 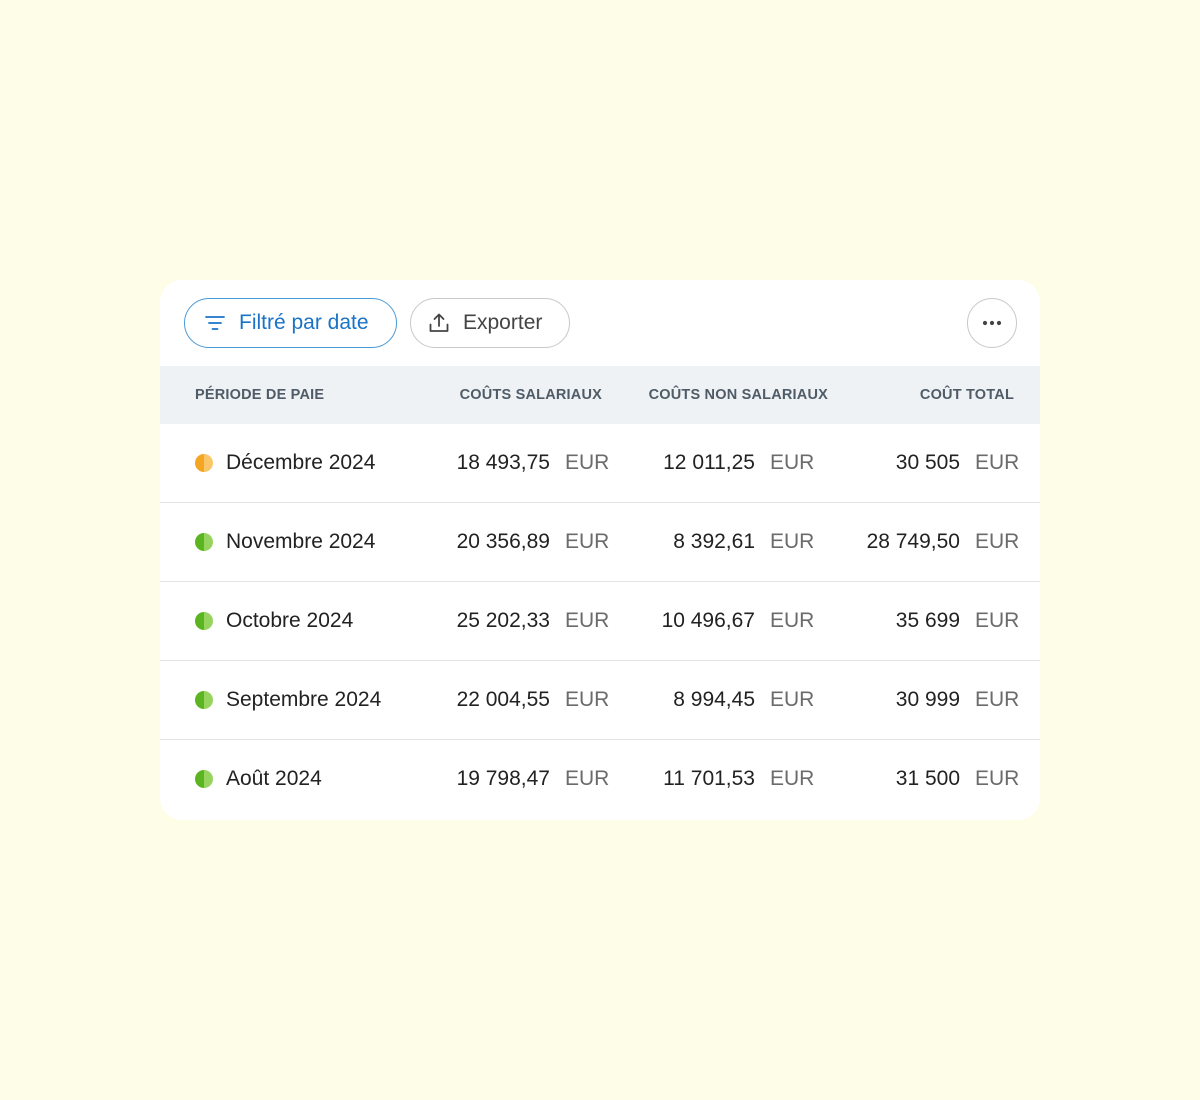 I want to click on non-salary-cost-value: 11 701,53, so click(x=709, y=778).